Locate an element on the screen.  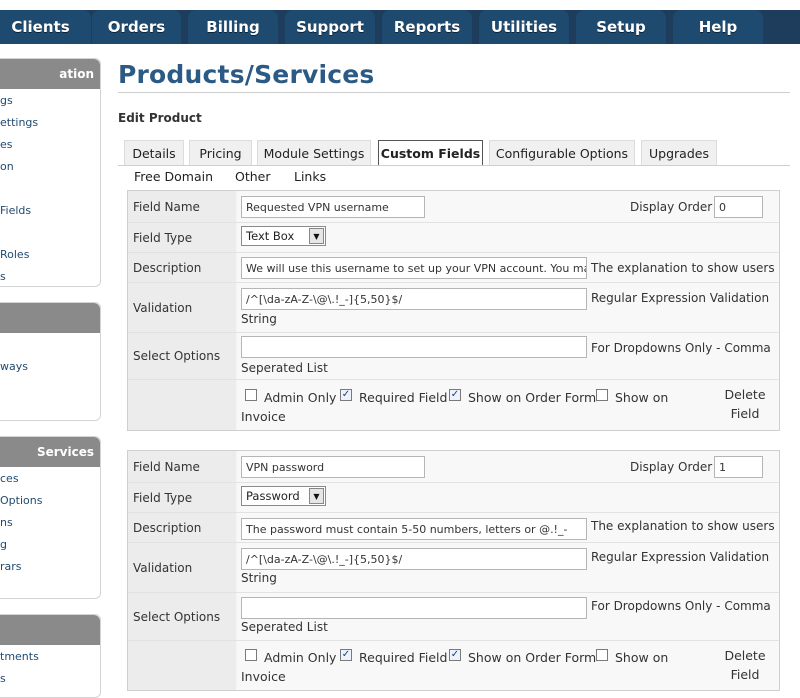
field-type-row: Field Type Password ▼ is located at coordinates (453, 498).